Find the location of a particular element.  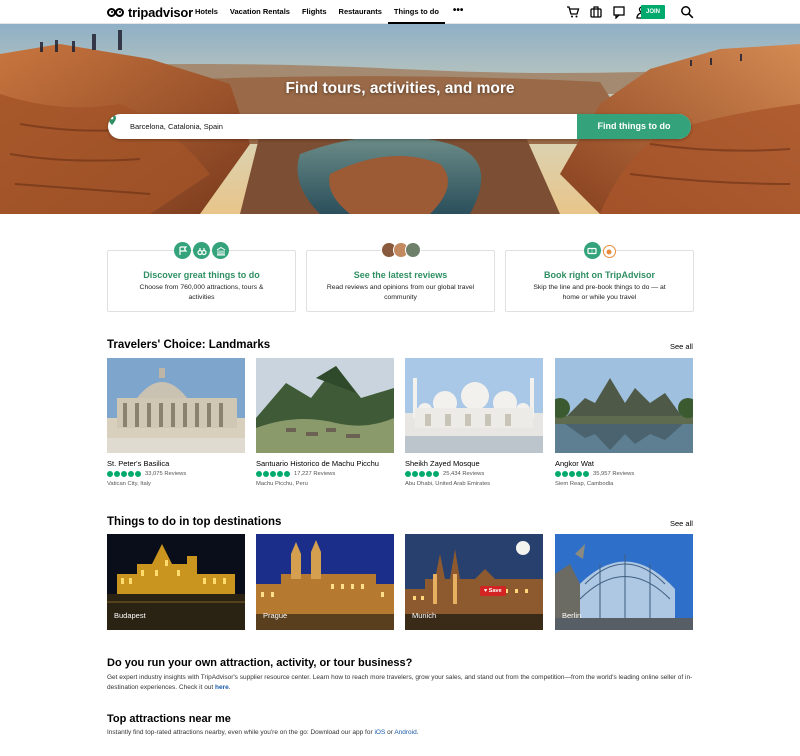

nav-restaurants: Restaurants is located at coordinates (360, 12).